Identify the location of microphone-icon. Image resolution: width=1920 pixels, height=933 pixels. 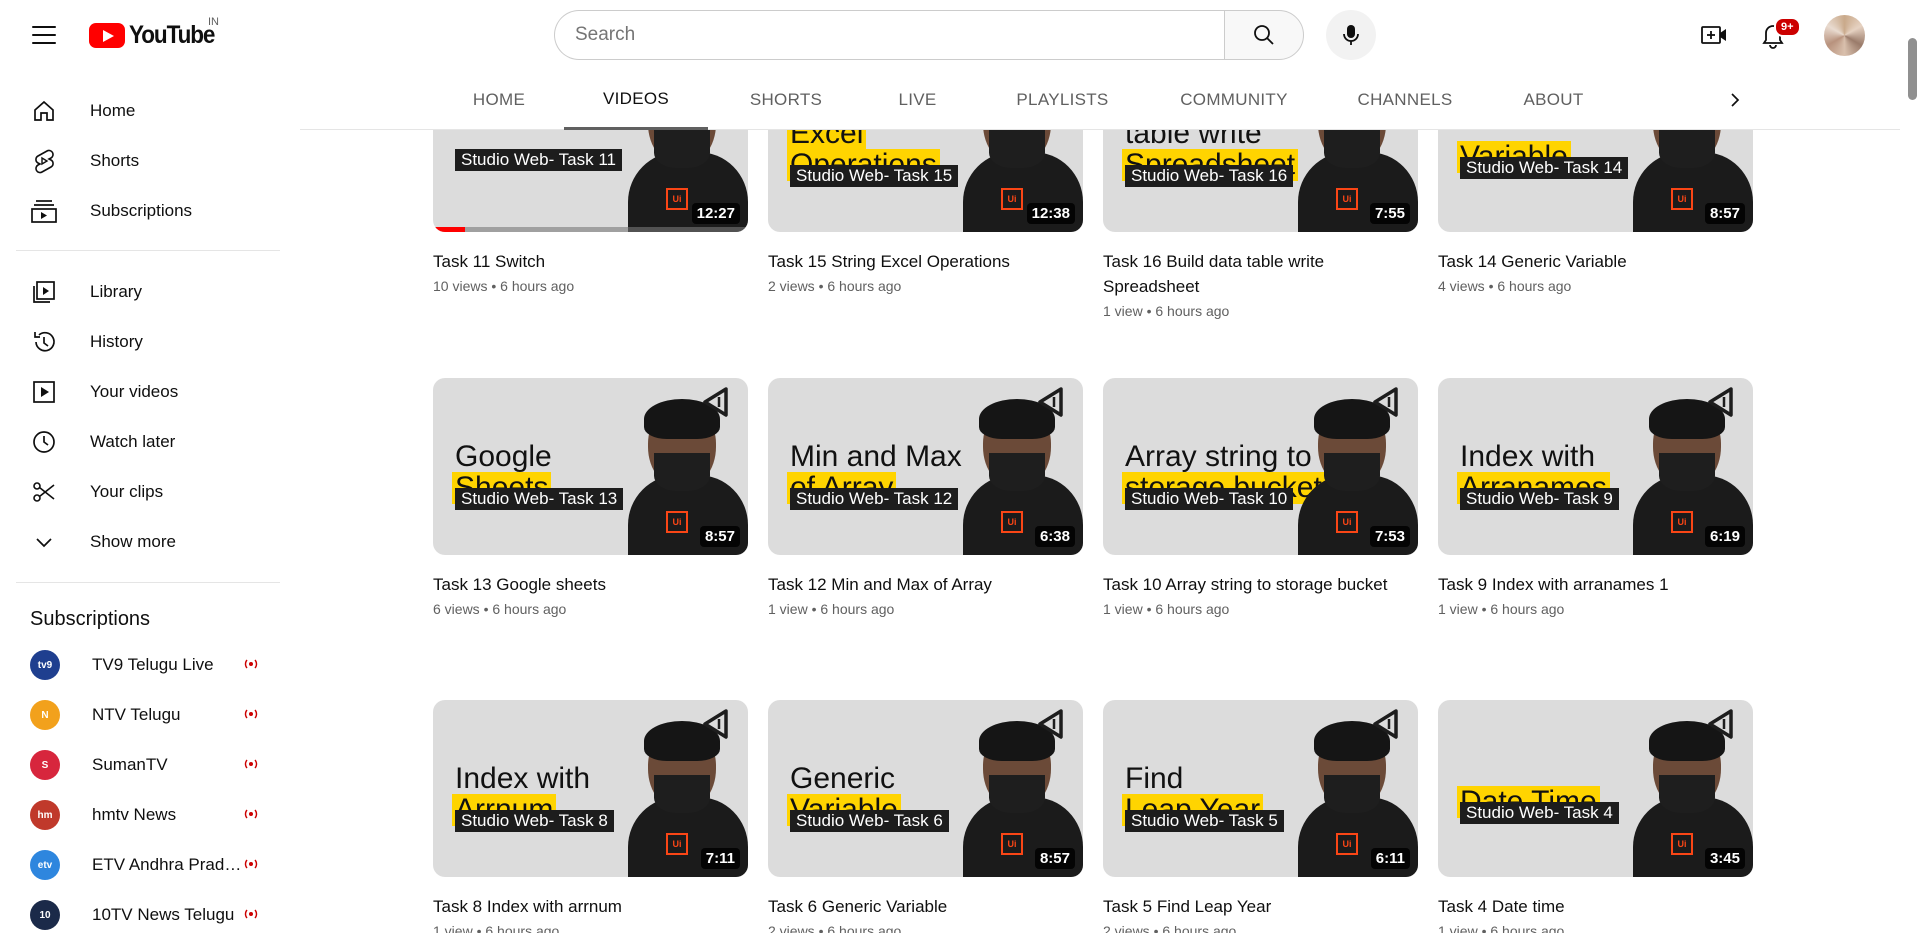
(1351, 35).